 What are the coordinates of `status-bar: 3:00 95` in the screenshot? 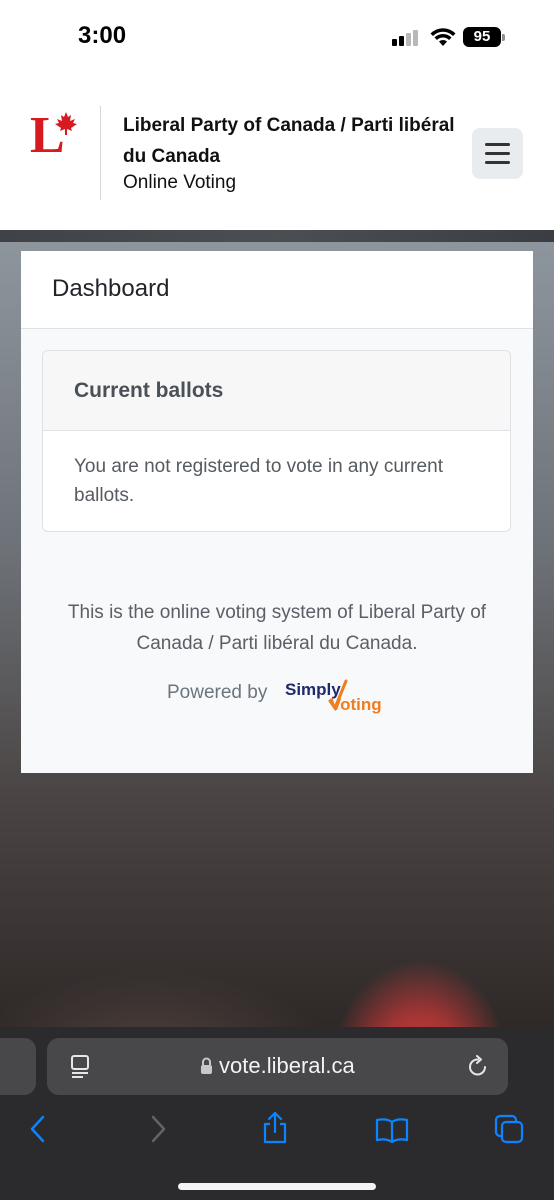 It's located at (277, 38).